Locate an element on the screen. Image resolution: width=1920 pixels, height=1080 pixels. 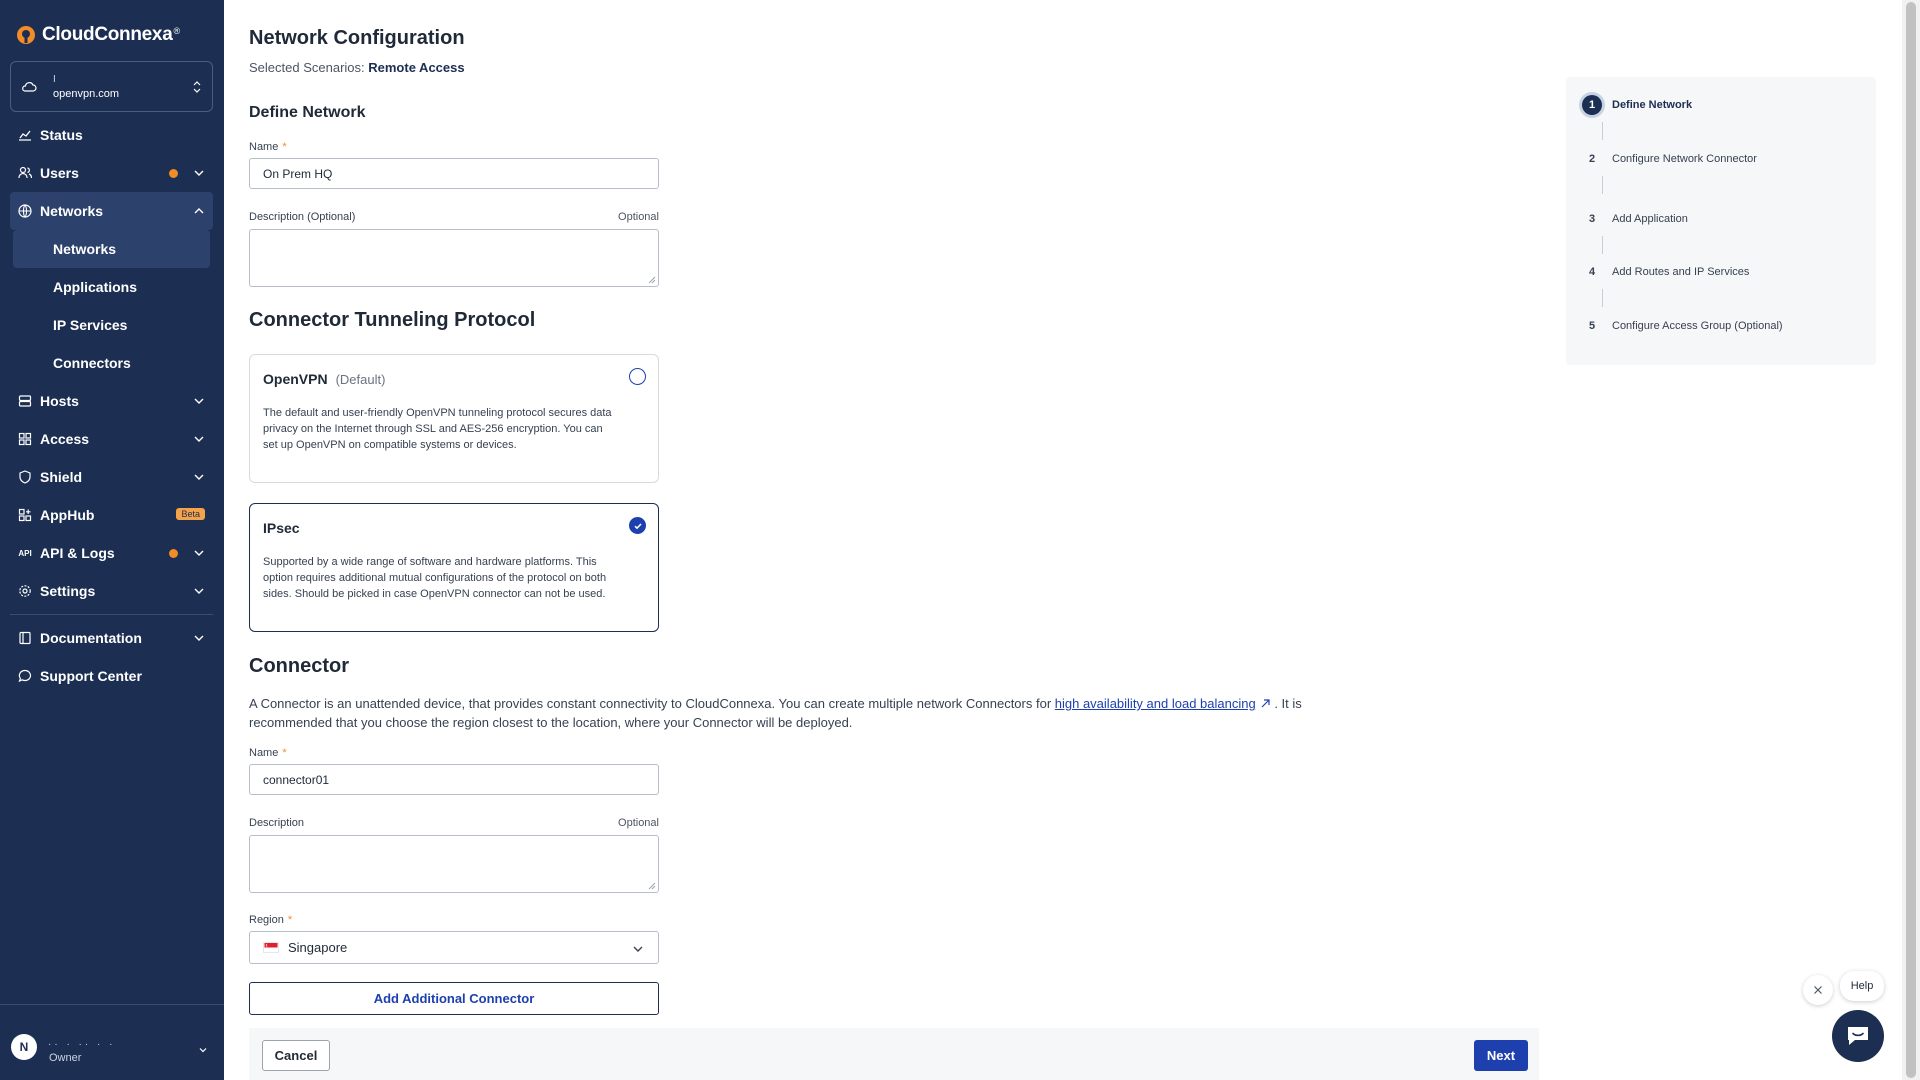
organization-selector: I openvpn.com is located at coordinates (111, 86).